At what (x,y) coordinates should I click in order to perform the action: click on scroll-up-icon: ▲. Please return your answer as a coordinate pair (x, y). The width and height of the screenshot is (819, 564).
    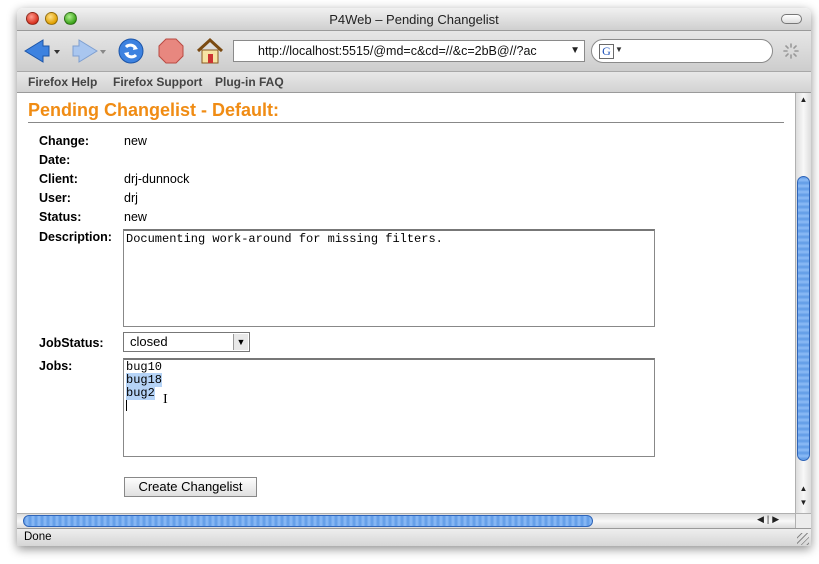
    Looking at the image, I should click on (803, 488).